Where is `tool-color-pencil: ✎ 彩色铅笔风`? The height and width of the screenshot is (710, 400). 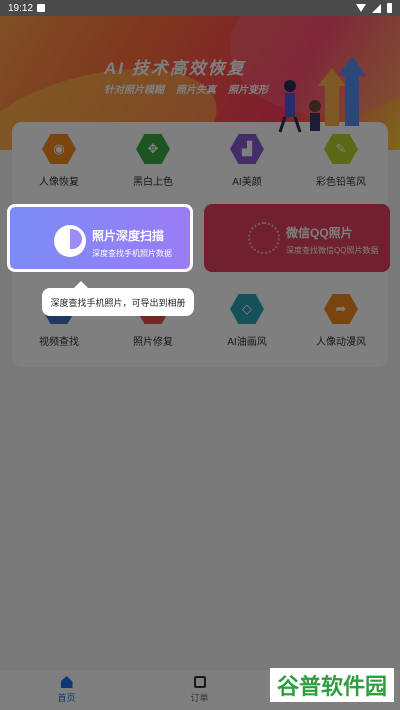
tool-color-pencil: ✎ 彩色铅笔风 is located at coordinates (341, 161).